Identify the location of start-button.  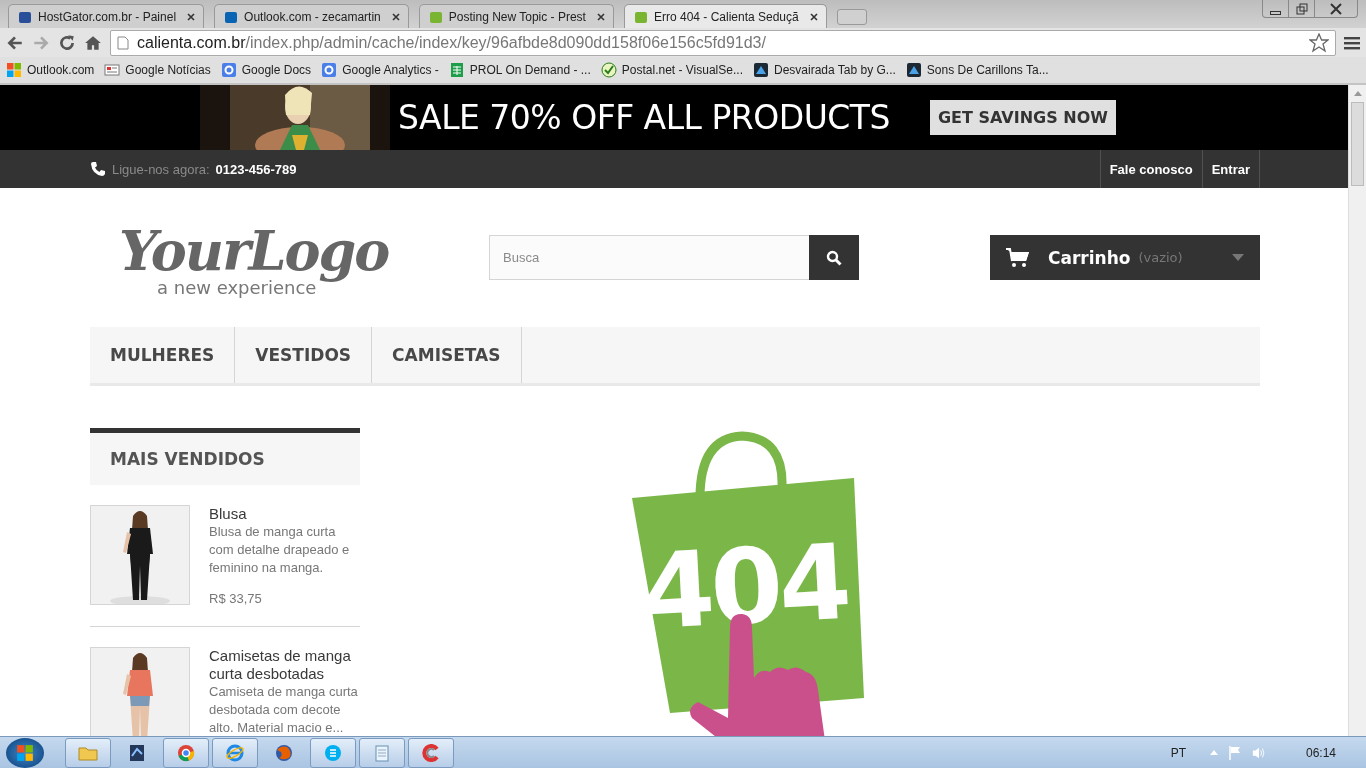
(25, 752).